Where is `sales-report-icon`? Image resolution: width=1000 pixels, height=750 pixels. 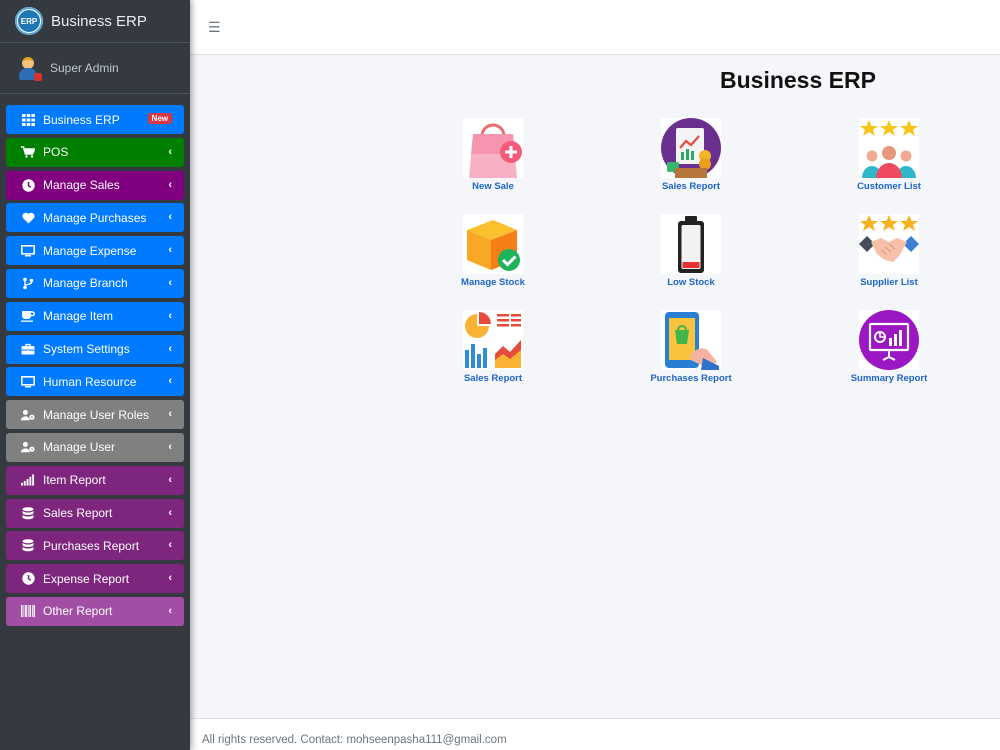 sales-report-icon is located at coordinates (691, 148).